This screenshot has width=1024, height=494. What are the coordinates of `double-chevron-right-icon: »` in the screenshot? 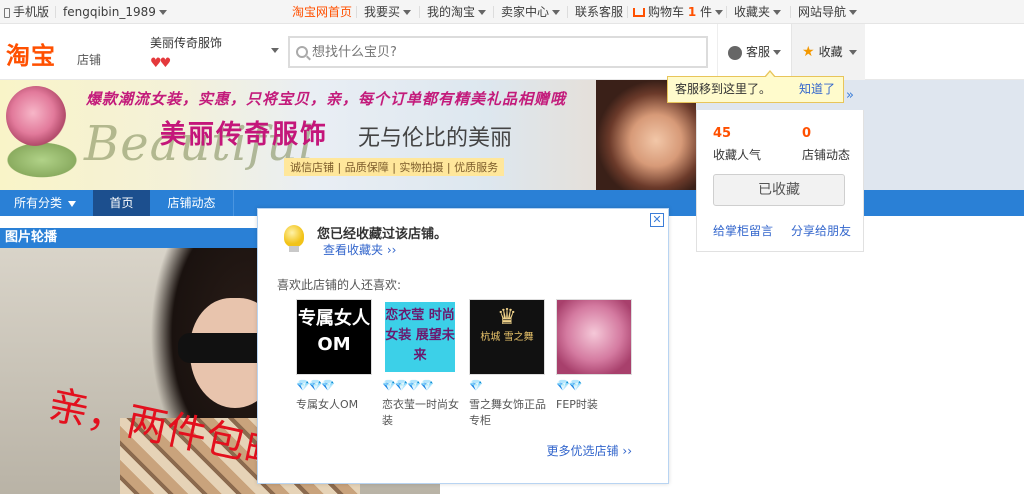 It's located at (850, 95).